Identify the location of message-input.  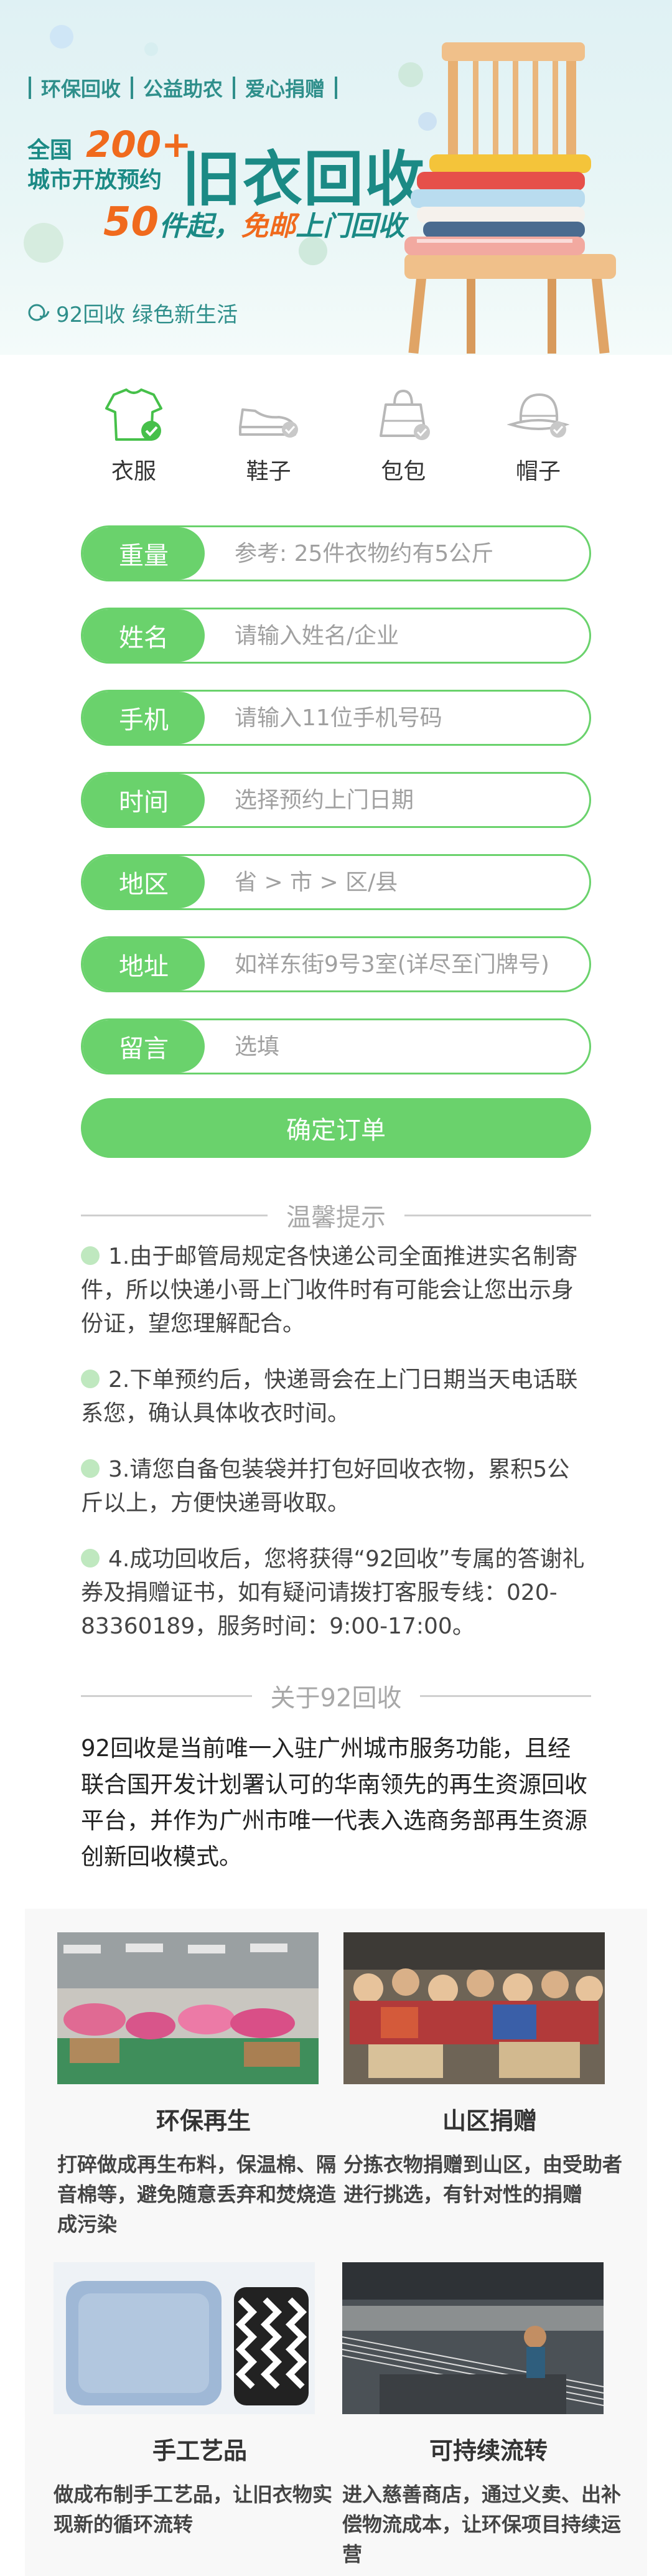
(397, 1046).